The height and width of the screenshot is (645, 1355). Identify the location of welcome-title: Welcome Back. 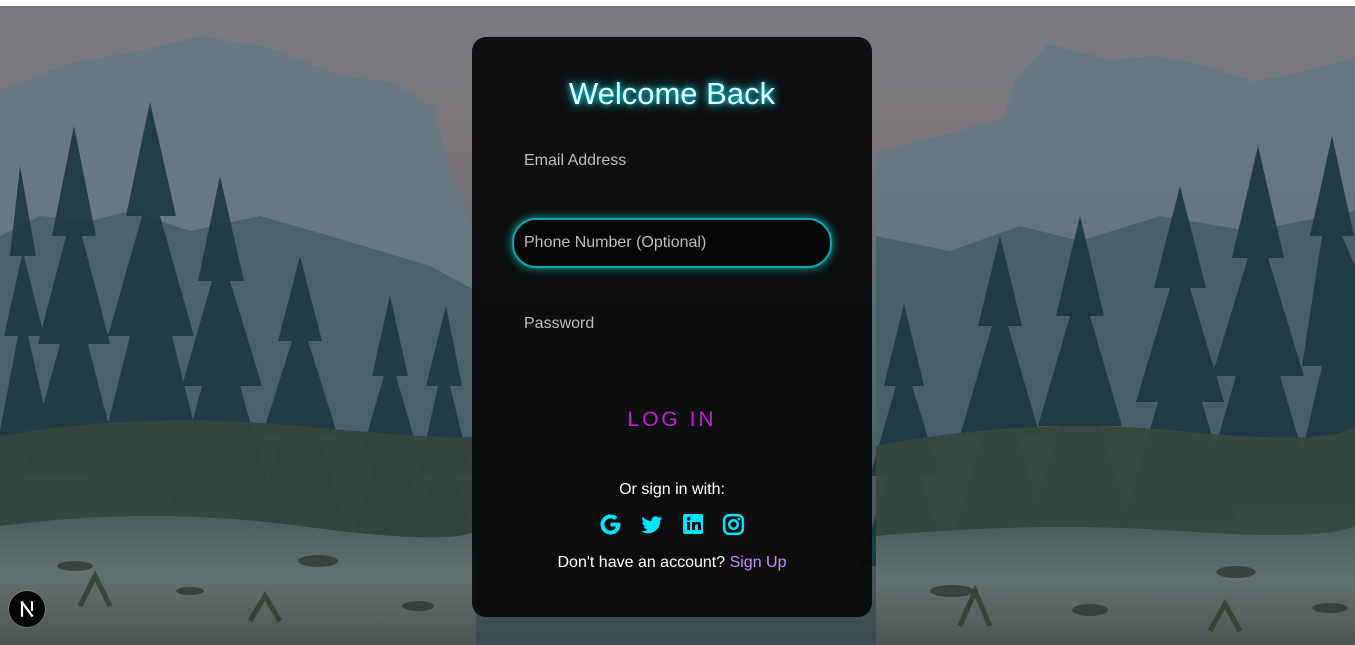
(672, 93).